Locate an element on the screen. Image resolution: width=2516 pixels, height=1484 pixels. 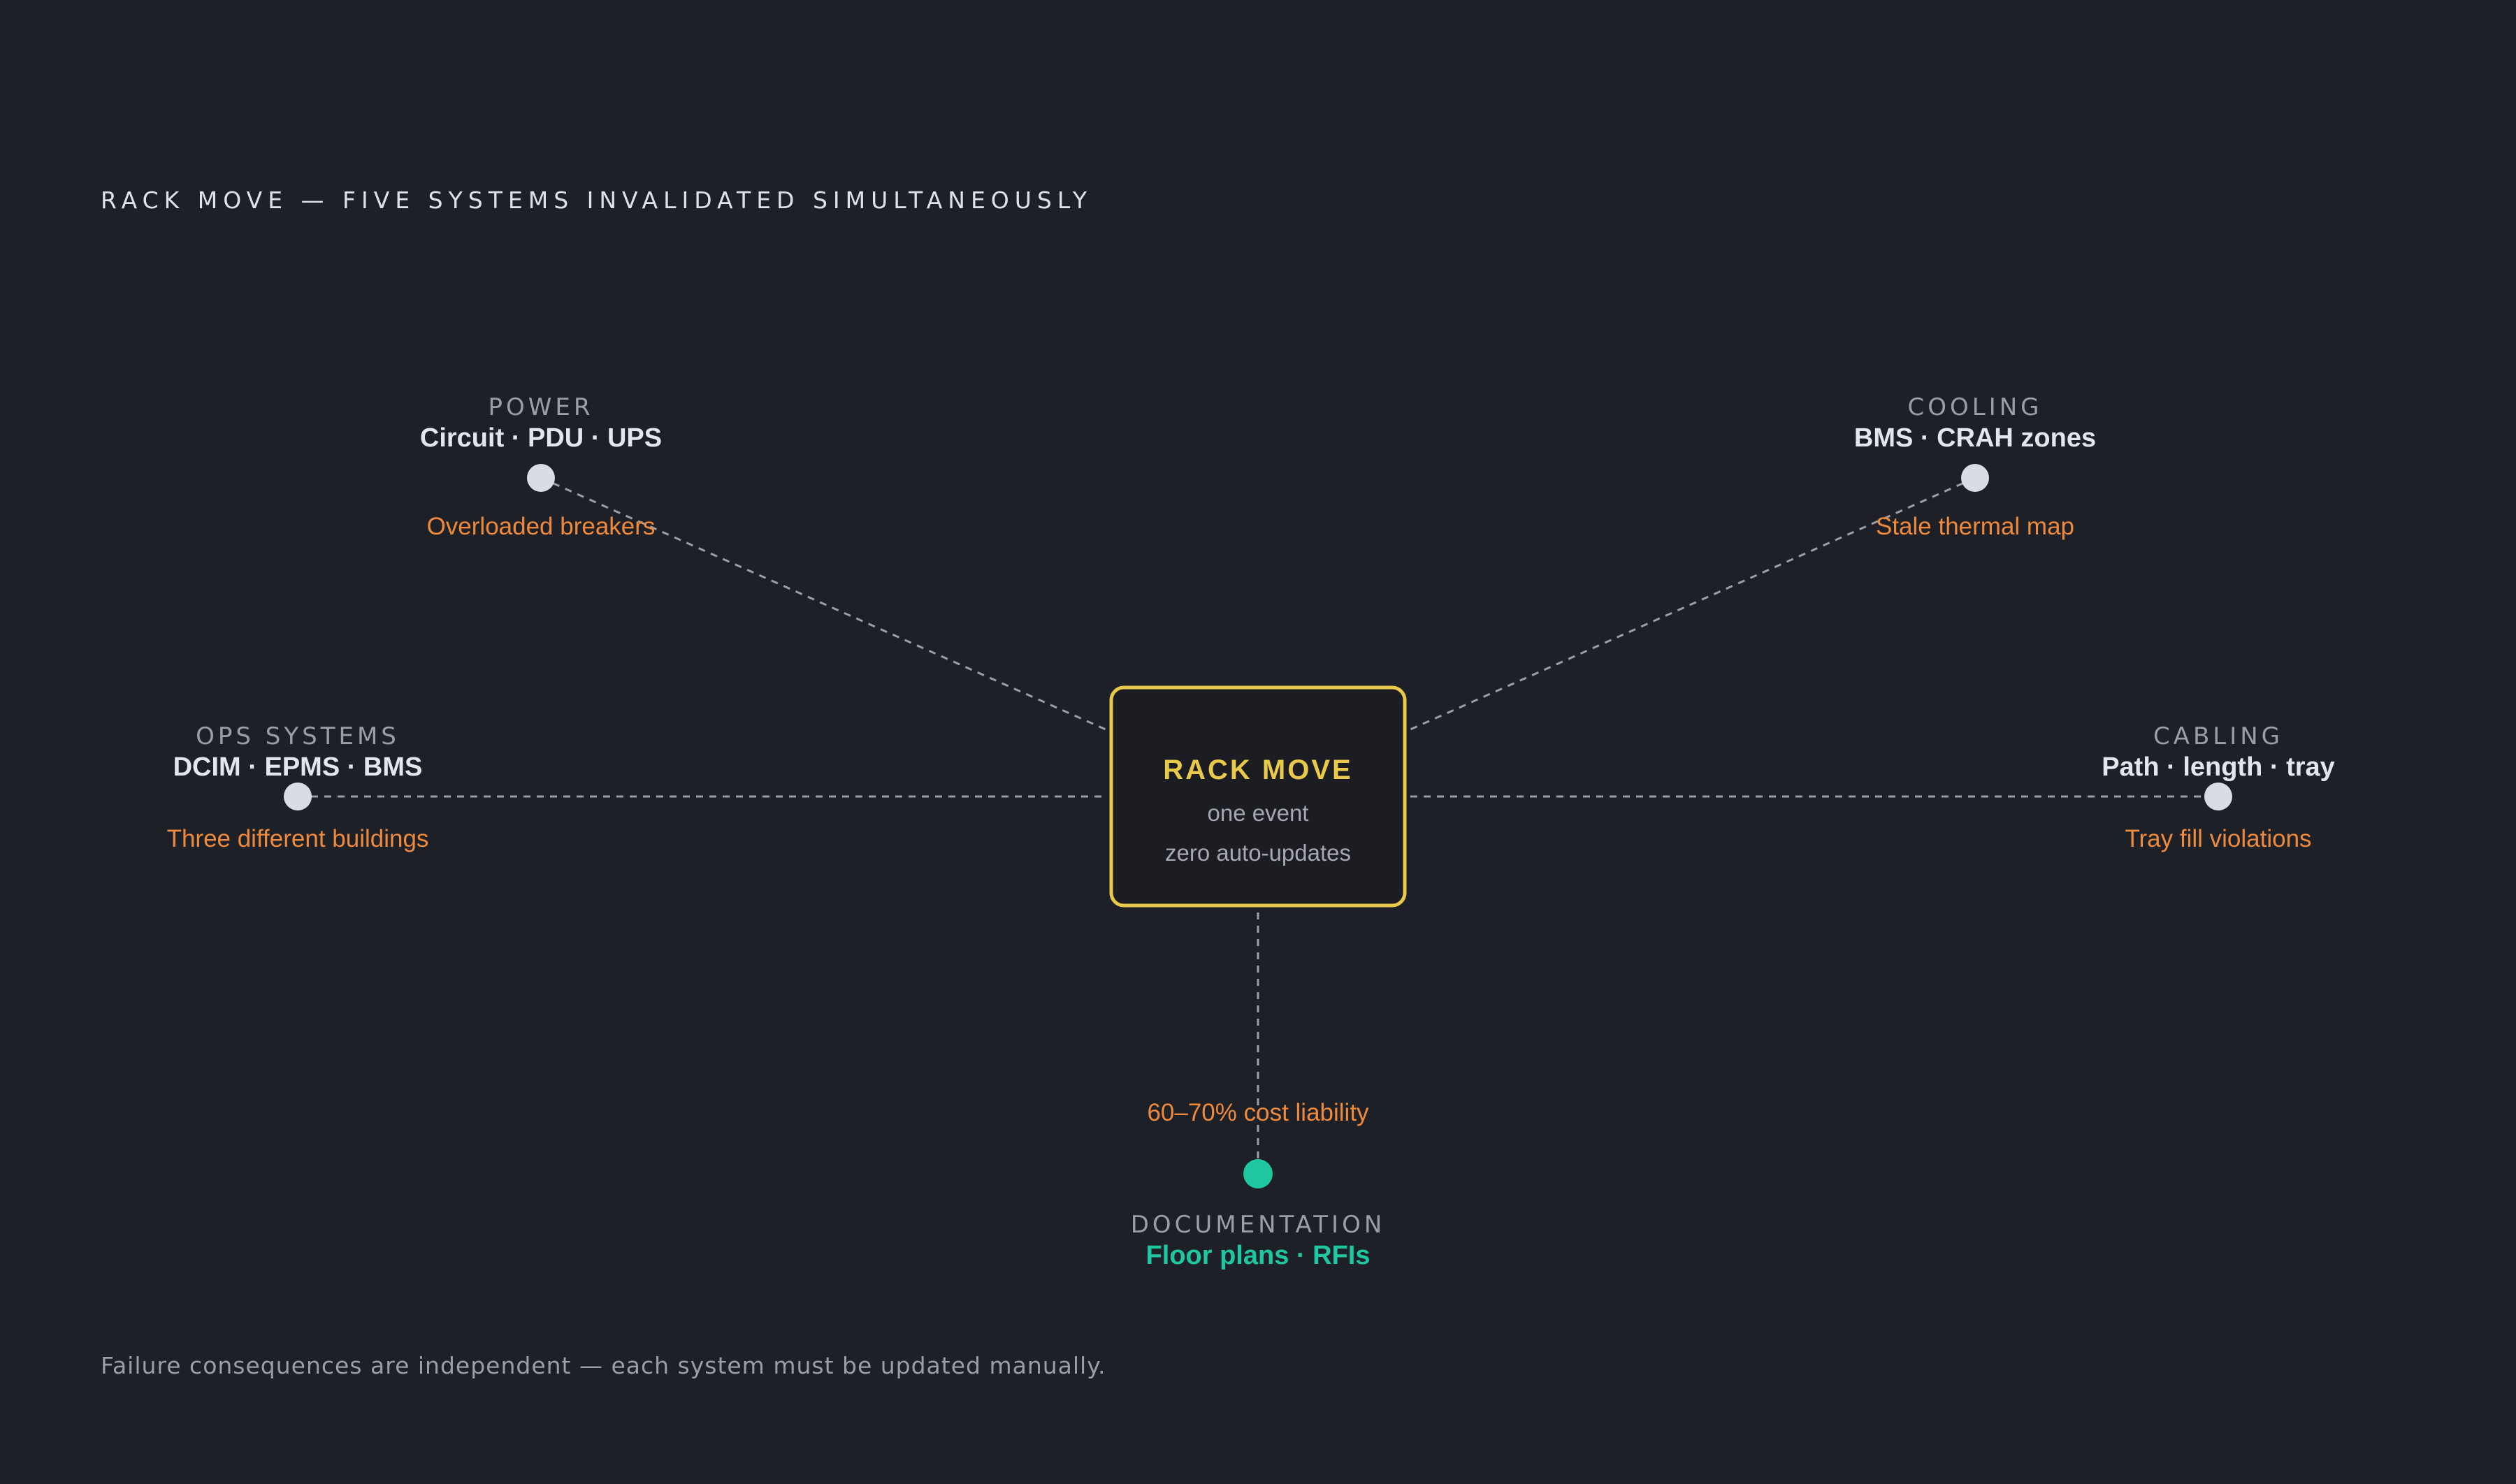
node-documentation-failure: 60–70% cost liability is located at coordinates (1258, 1112).